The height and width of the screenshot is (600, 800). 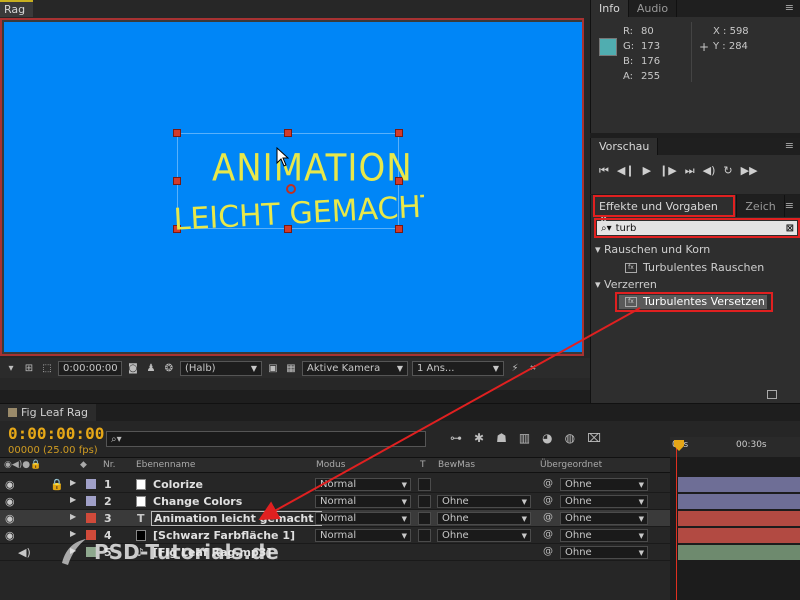 What do you see at coordinates (668, 171) in the screenshot?
I see `next-frame-icon: ❙▶` at bounding box center [668, 171].